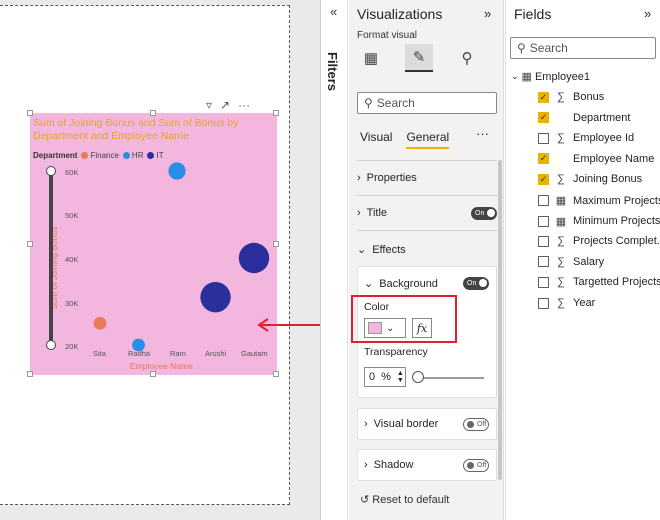 The height and width of the screenshot is (520, 660). I want to click on visual-border-toggle-text: Off, so click(482, 424).